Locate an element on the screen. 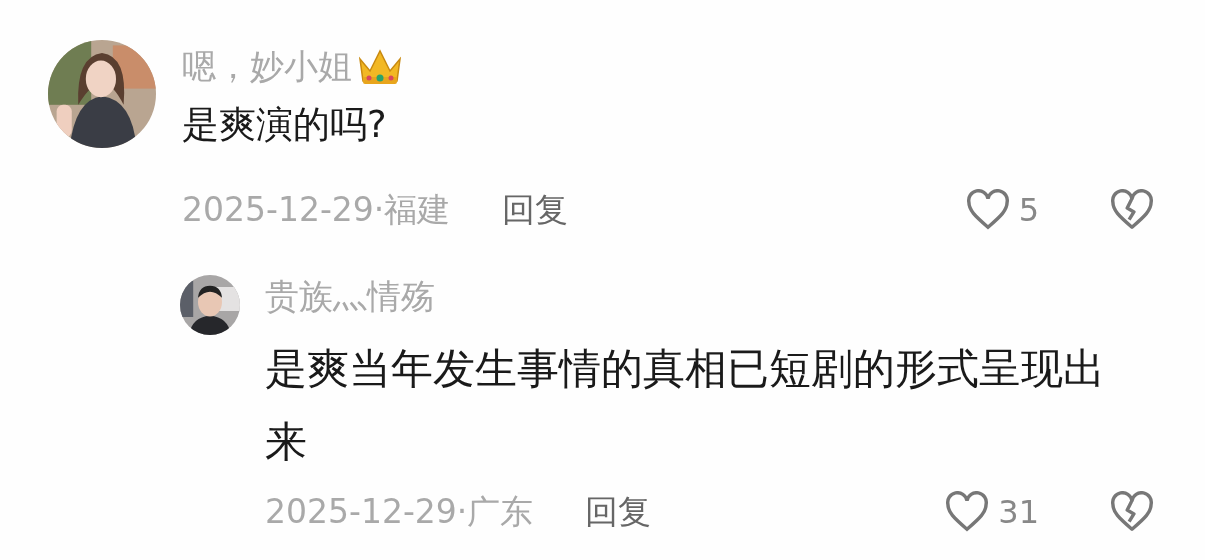  username: 贵族灬情殇 is located at coordinates (350, 297).